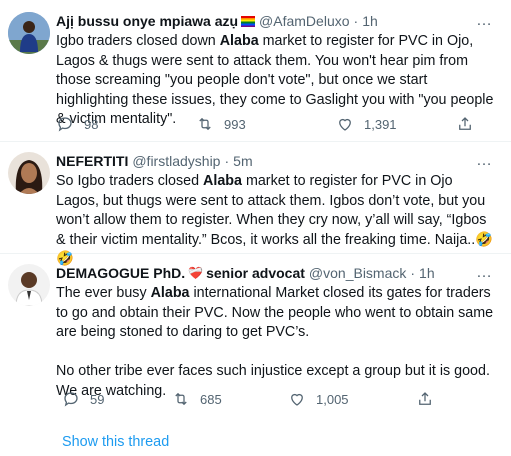  Describe the element at coordinates (117, 399) in the screenshot. I see `reply-button: 59` at that location.